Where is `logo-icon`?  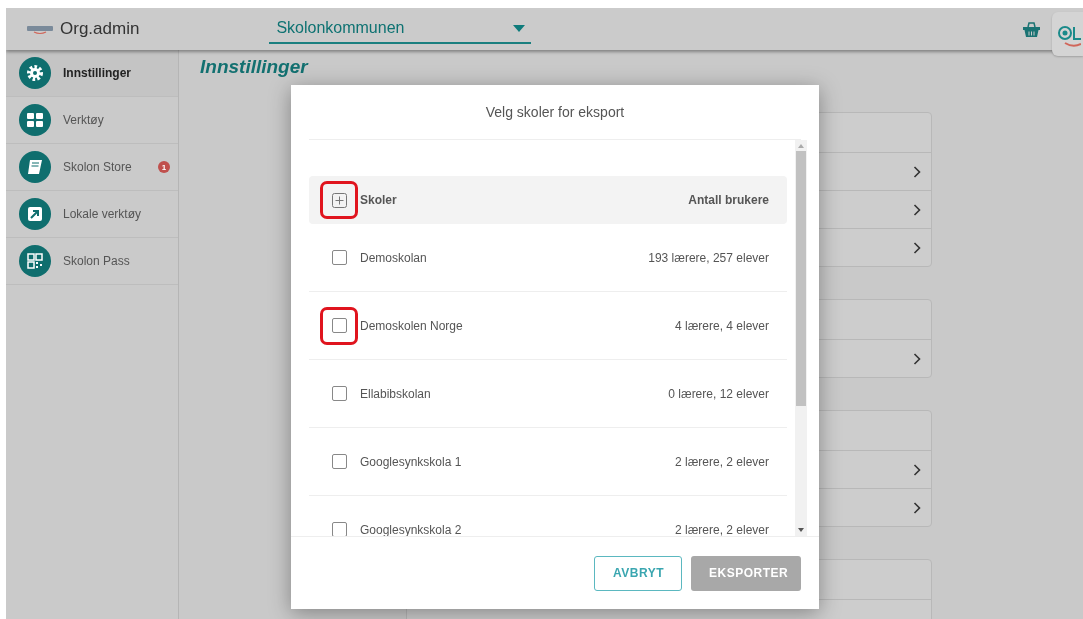 logo-icon is located at coordinates (40, 29).